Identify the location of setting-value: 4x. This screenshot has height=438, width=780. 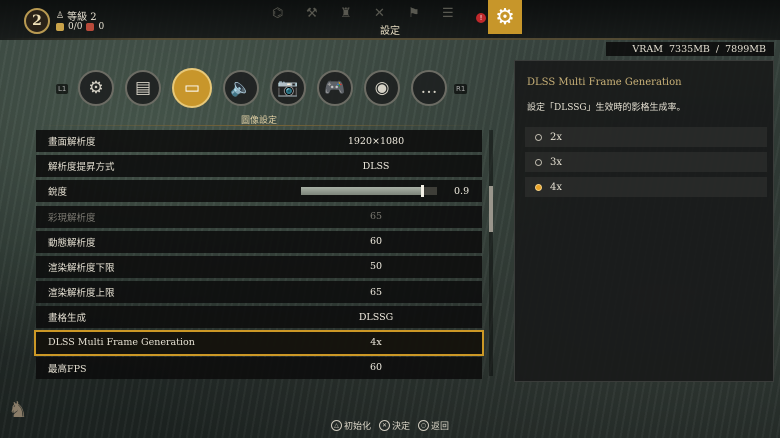
(376, 342).